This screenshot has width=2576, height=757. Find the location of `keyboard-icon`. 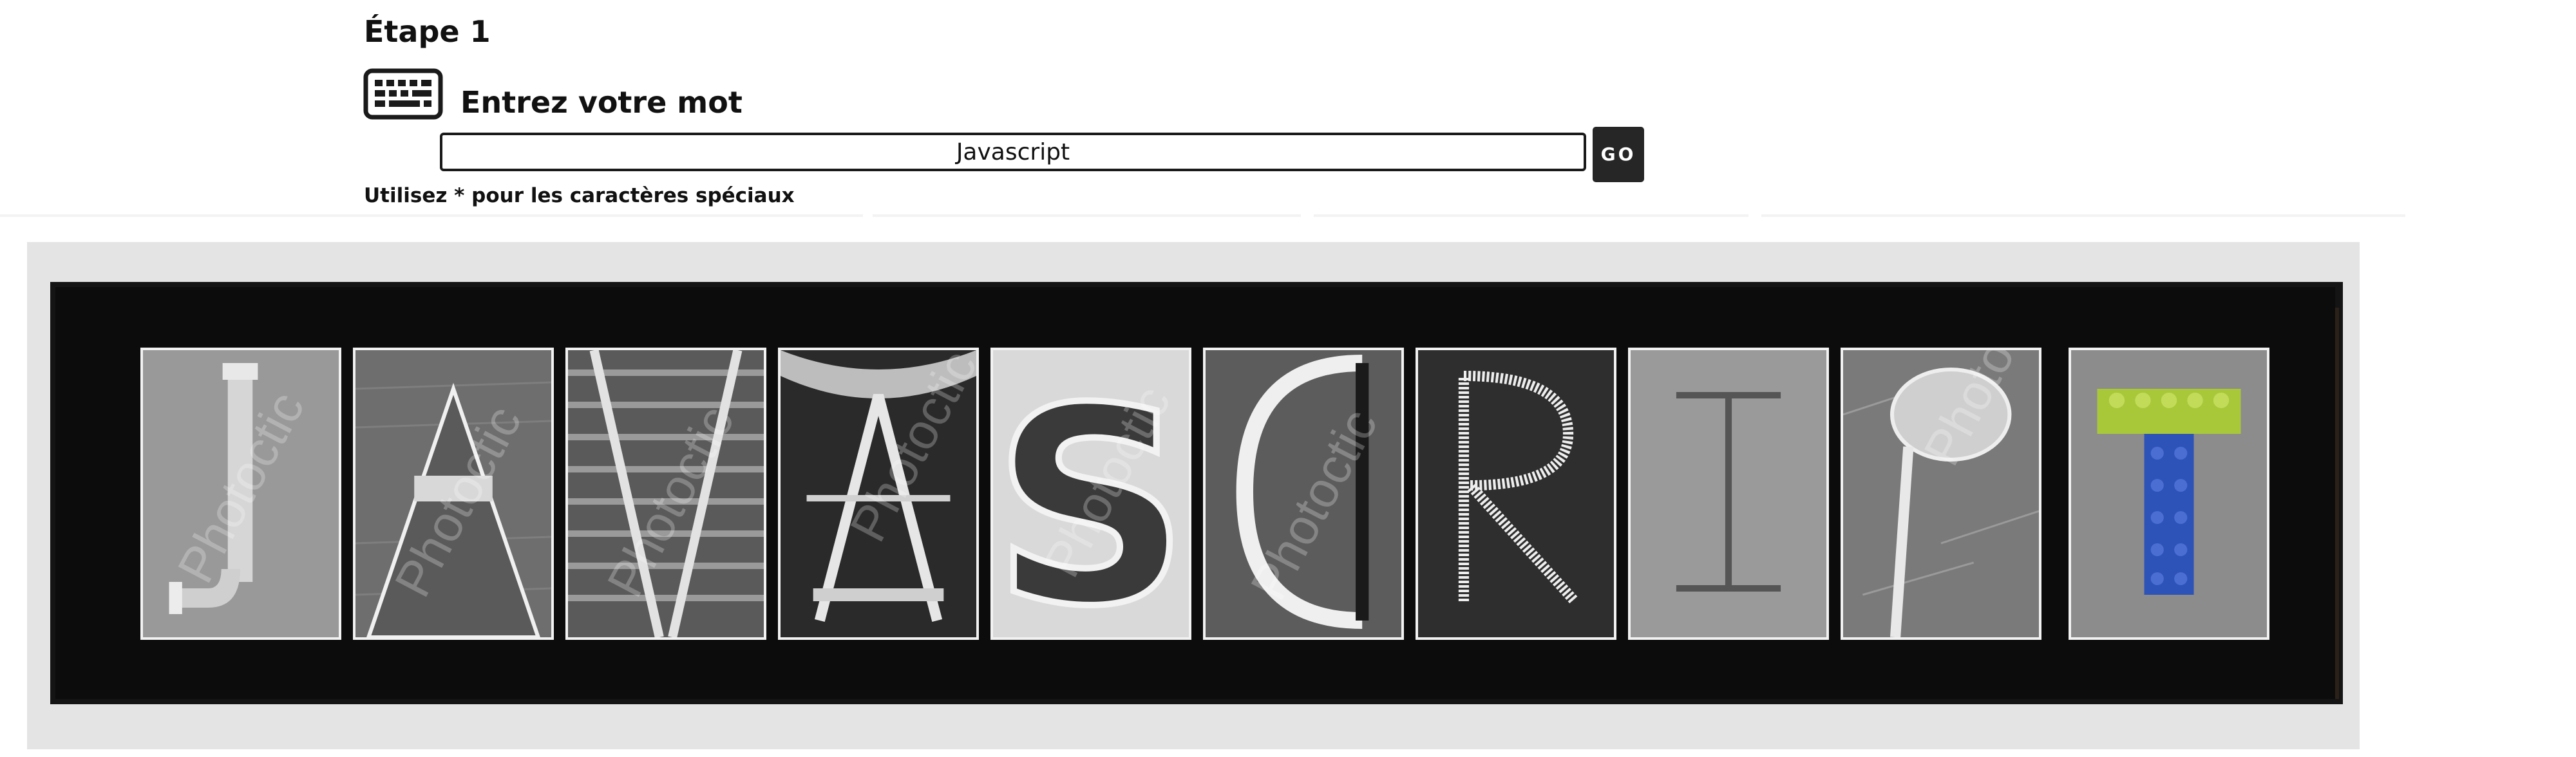

keyboard-icon is located at coordinates (403, 94).